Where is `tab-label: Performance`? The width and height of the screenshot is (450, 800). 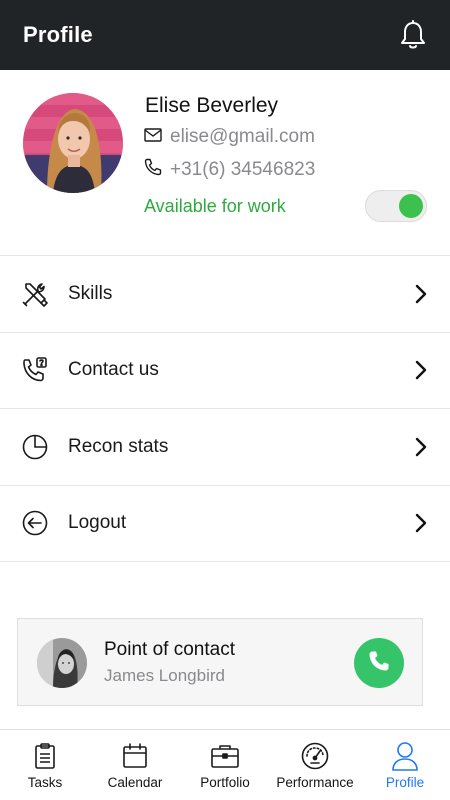
tab-label: Performance is located at coordinates (315, 782).